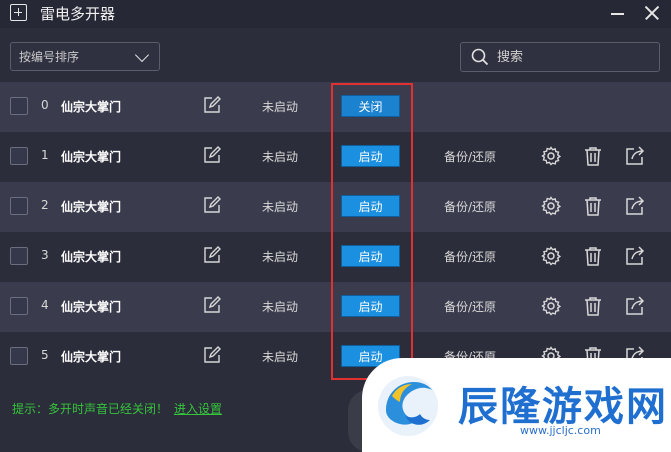 The height and width of the screenshot is (452, 671). I want to click on list-item: 1 仙宗大掌门 未启动 启动 备份/还原, so click(335, 157).